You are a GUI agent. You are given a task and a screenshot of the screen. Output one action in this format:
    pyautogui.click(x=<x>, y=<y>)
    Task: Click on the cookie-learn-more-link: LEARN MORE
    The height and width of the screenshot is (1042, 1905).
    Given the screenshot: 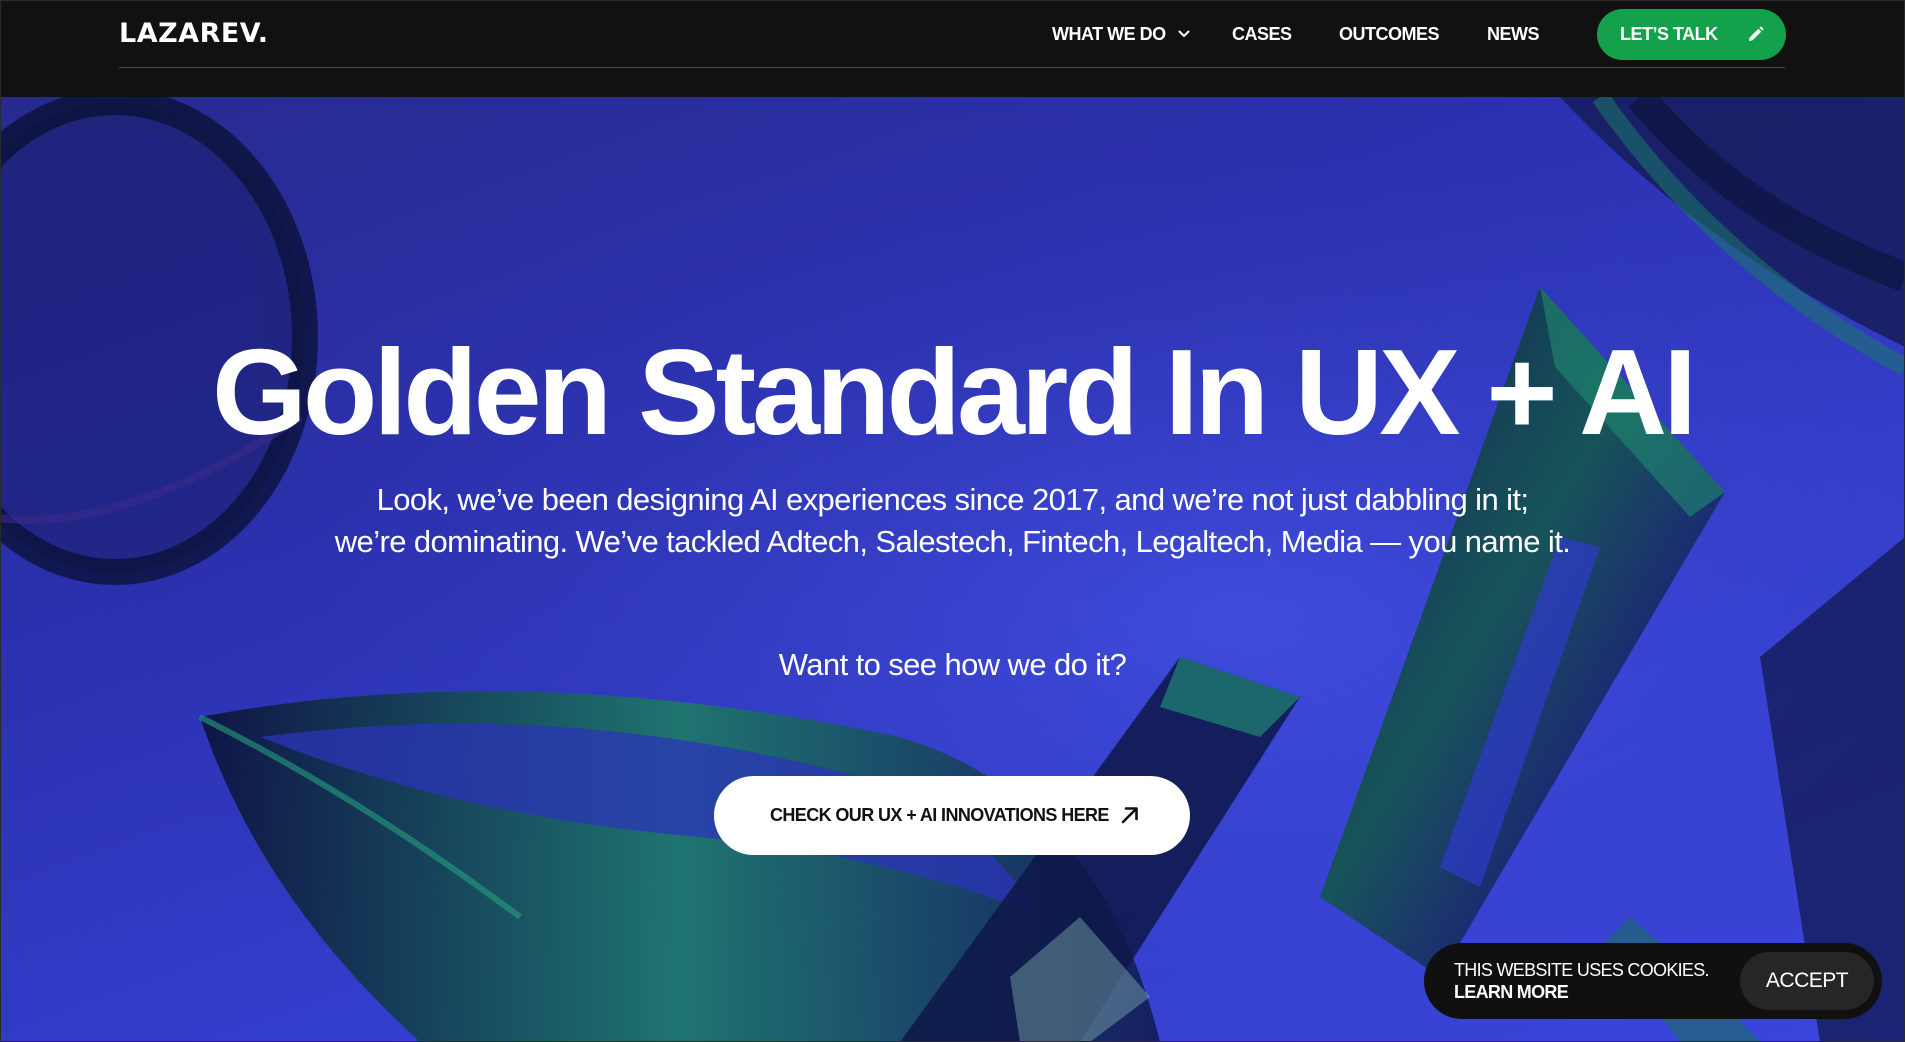 What is the action you would take?
    pyautogui.click(x=1581, y=992)
    